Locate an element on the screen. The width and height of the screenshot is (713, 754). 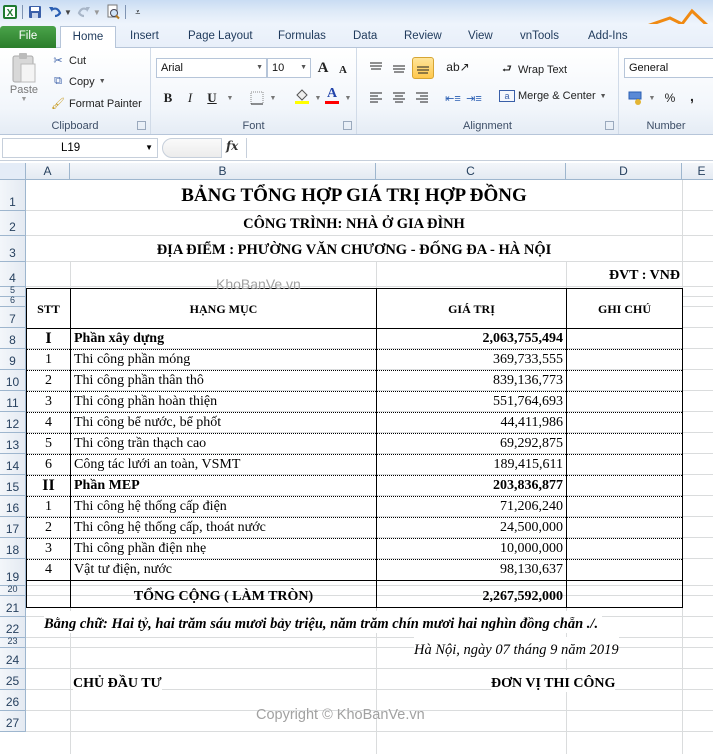
stt-cell: 4 is located at coordinates (48, 423).